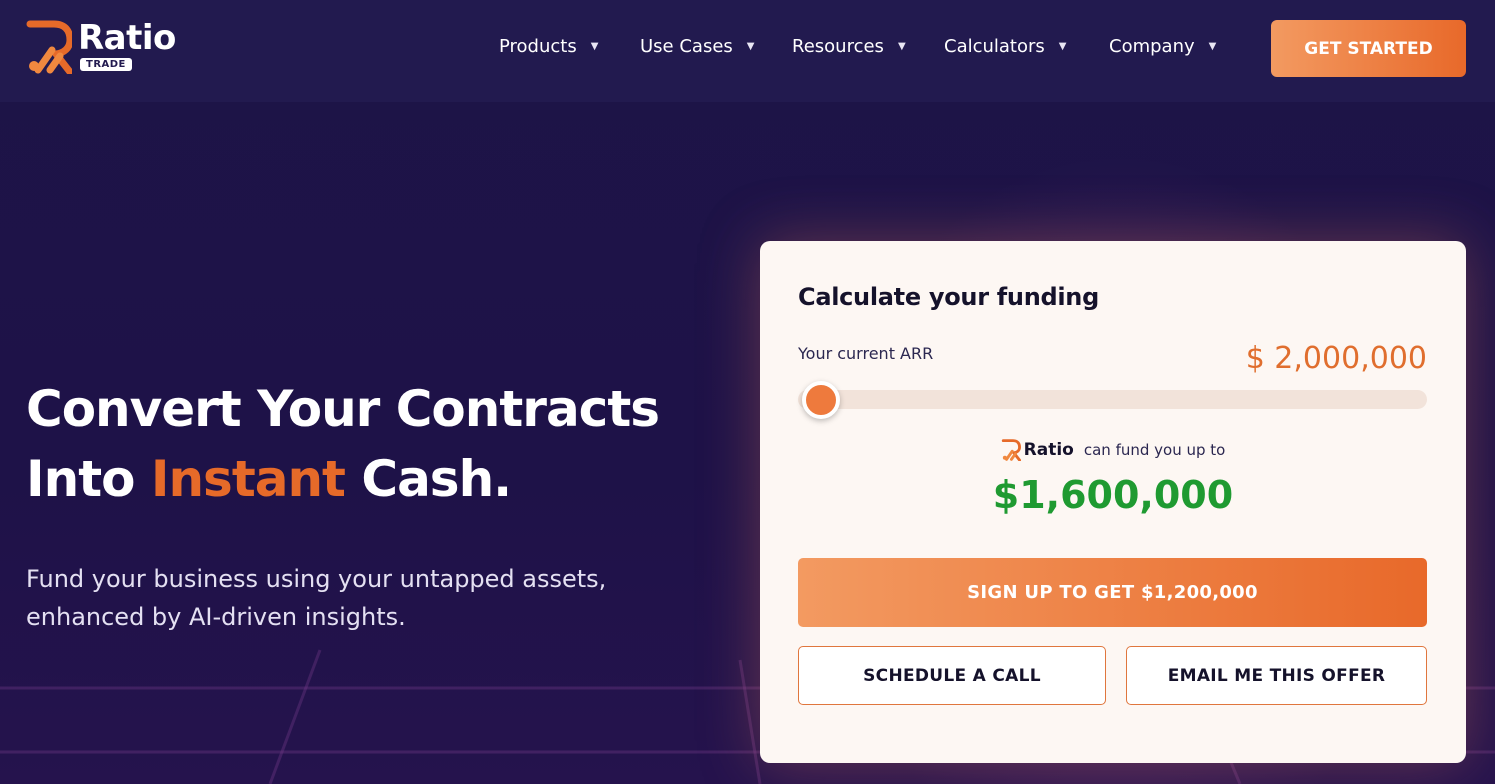 This screenshot has width=1495, height=784. Describe the element at coordinates (127, 38) in the screenshot. I see `logo-wordmark: Ratio` at that location.